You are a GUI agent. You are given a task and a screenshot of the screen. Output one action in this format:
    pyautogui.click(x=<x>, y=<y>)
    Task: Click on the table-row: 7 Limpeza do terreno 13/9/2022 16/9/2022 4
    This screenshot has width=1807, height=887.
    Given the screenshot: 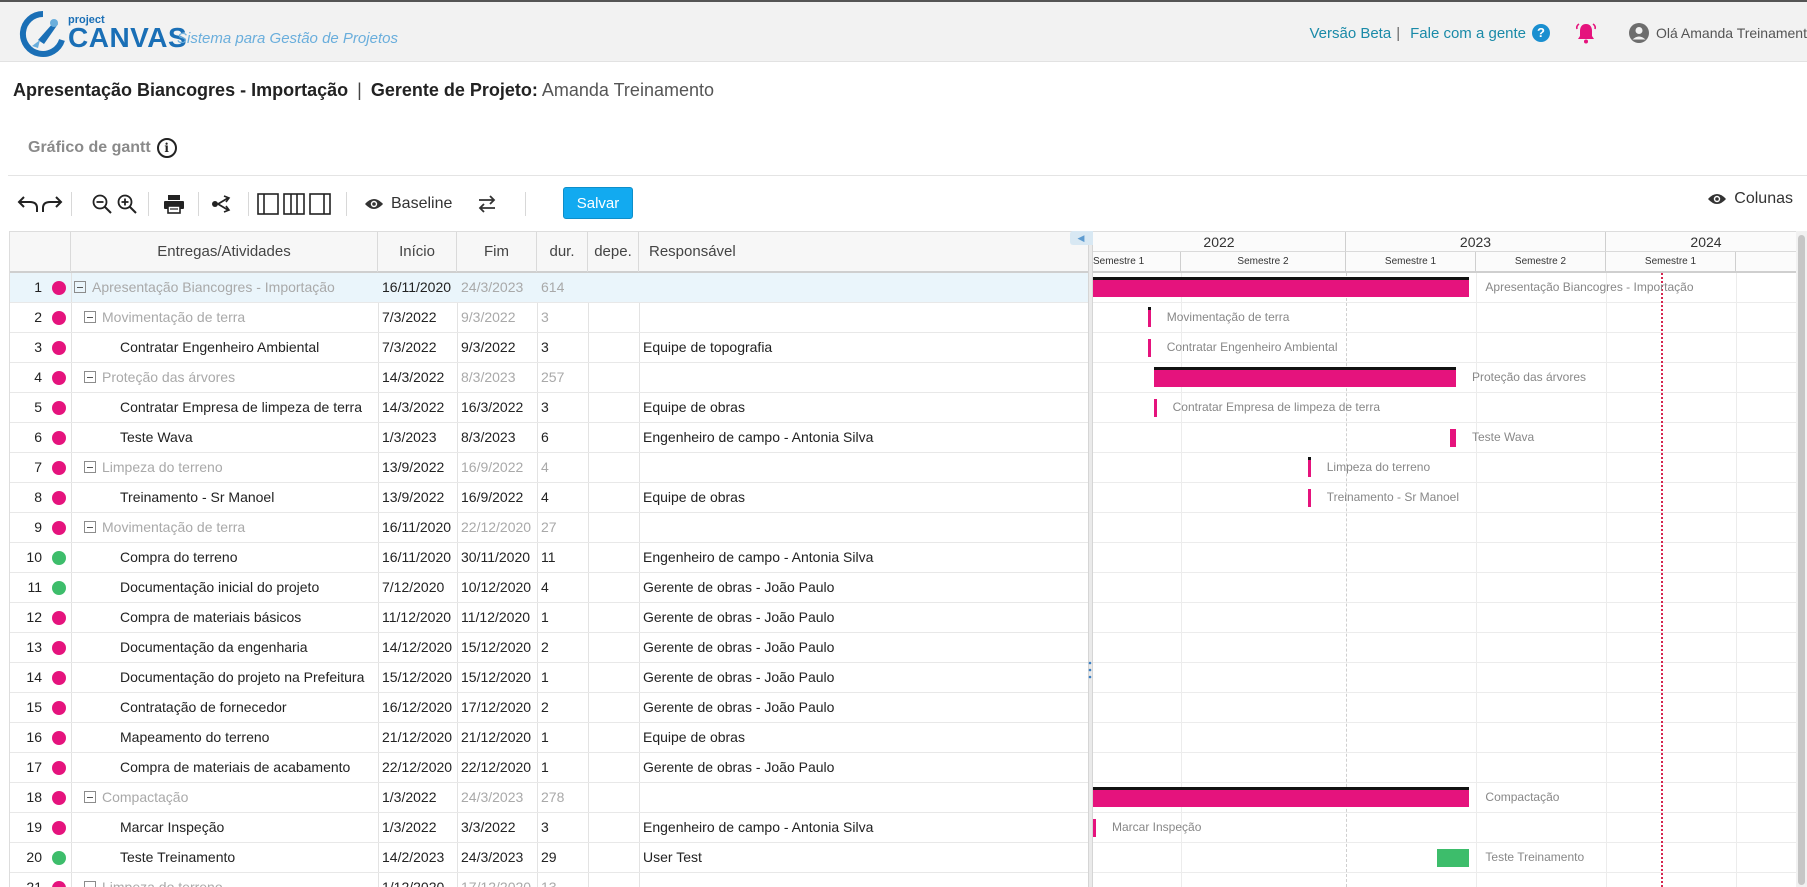 What is the action you would take?
    pyautogui.click(x=550, y=468)
    